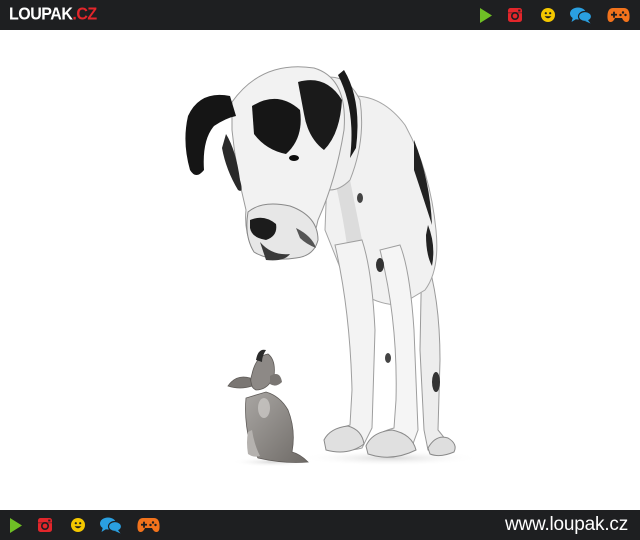 This screenshot has width=640, height=540. Describe the element at coordinates (566, 525) in the screenshot. I see `site-url: www.loupak.cz` at that location.